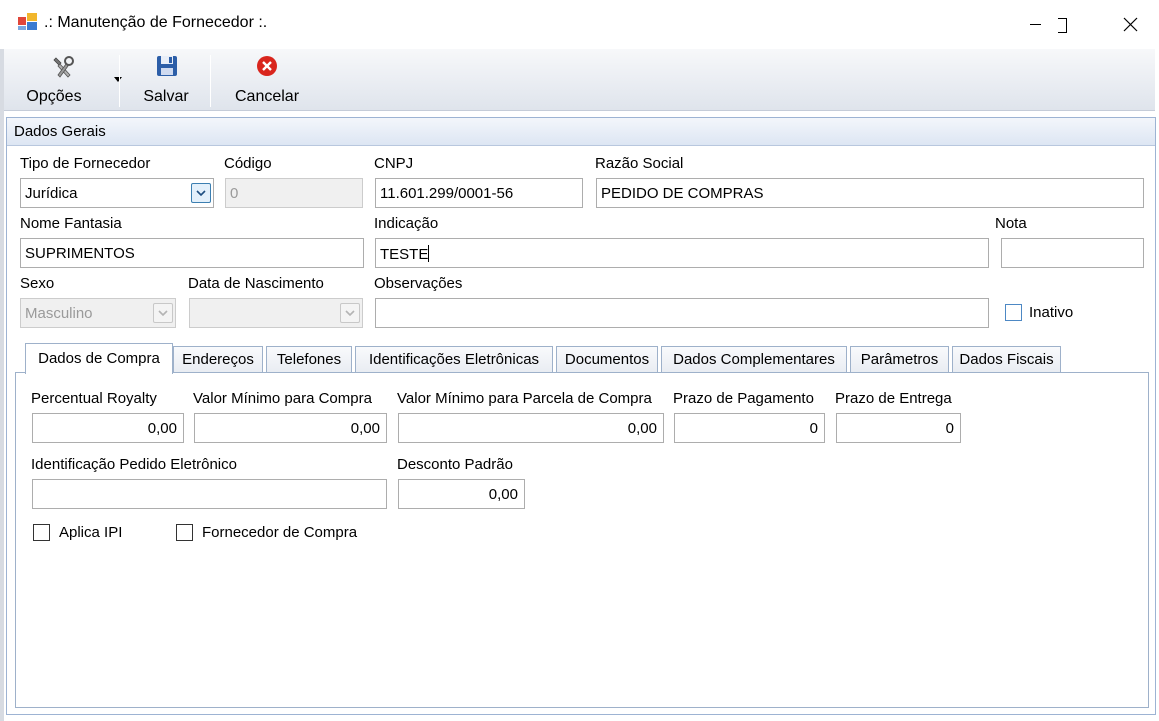  I want to click on sexo-select: Masculino, so click(98, 313).